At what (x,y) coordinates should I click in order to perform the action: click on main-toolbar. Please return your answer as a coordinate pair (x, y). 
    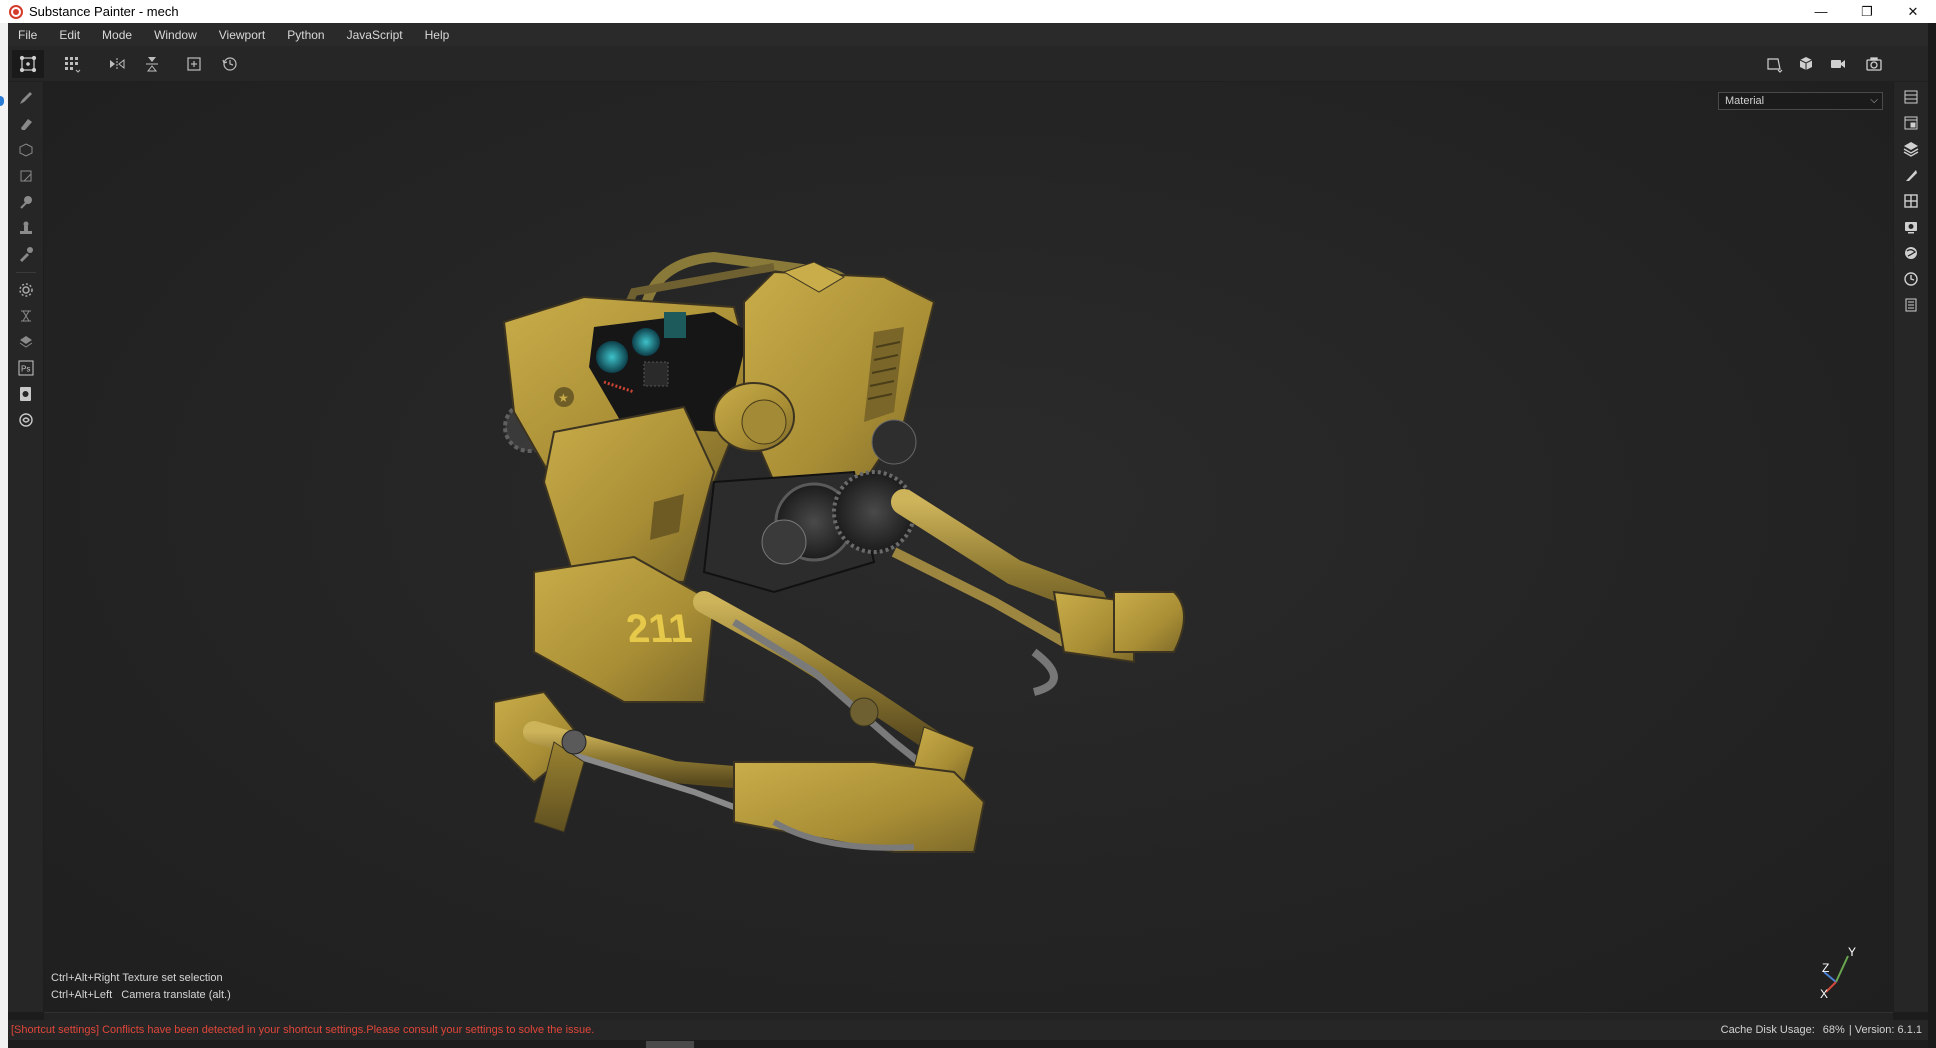
    Looking at the image, I should click on (968, 64).